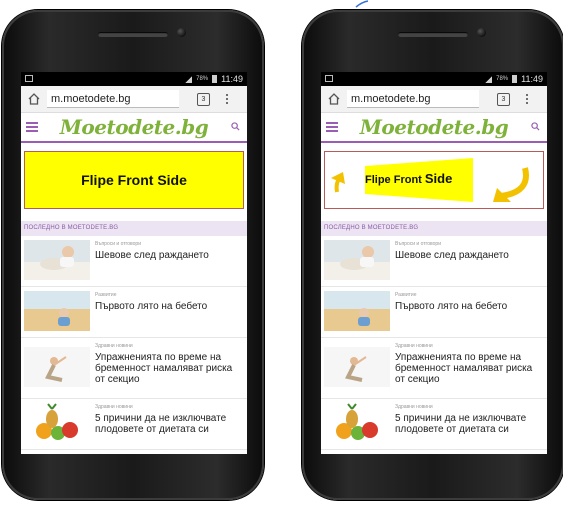 Image resolution: width=563 pixels, height=505 pixels. I want to click on banner-text-front: Flipe Front, so click(393, 180).